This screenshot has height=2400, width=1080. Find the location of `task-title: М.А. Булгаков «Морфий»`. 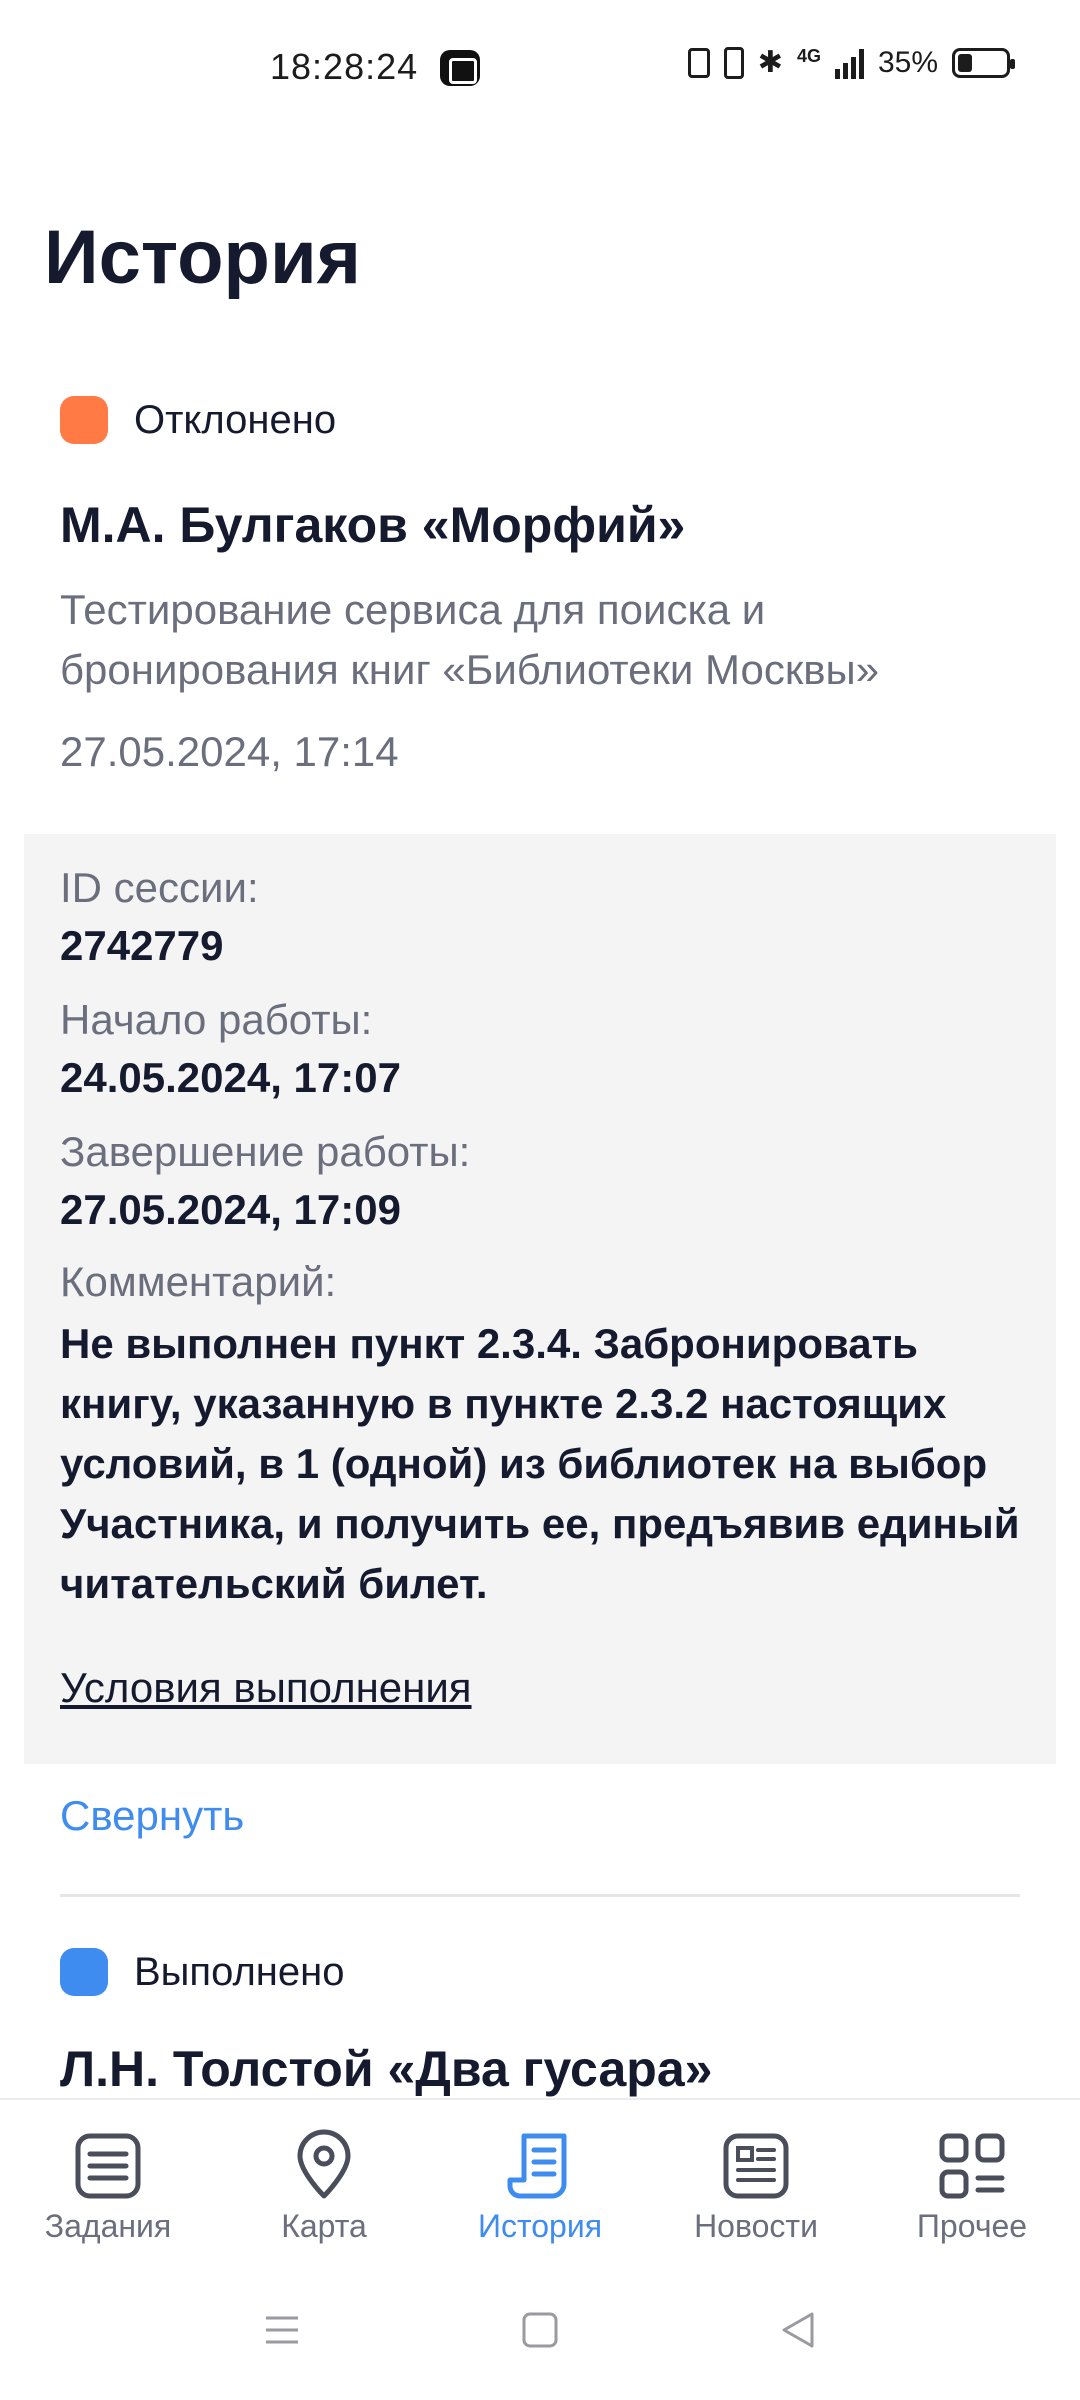

task-title: М.А. Булгаков «Морфий» is located at coordinates (373, 525).